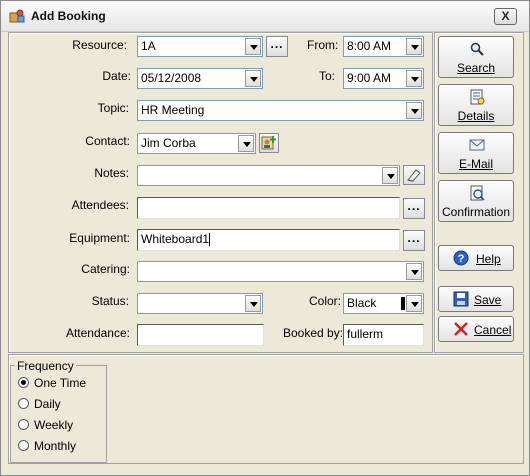  Describe the element at coordinates (175, 239) in the screenshot. I see `equipment-value: Whiteboard1` at that location.